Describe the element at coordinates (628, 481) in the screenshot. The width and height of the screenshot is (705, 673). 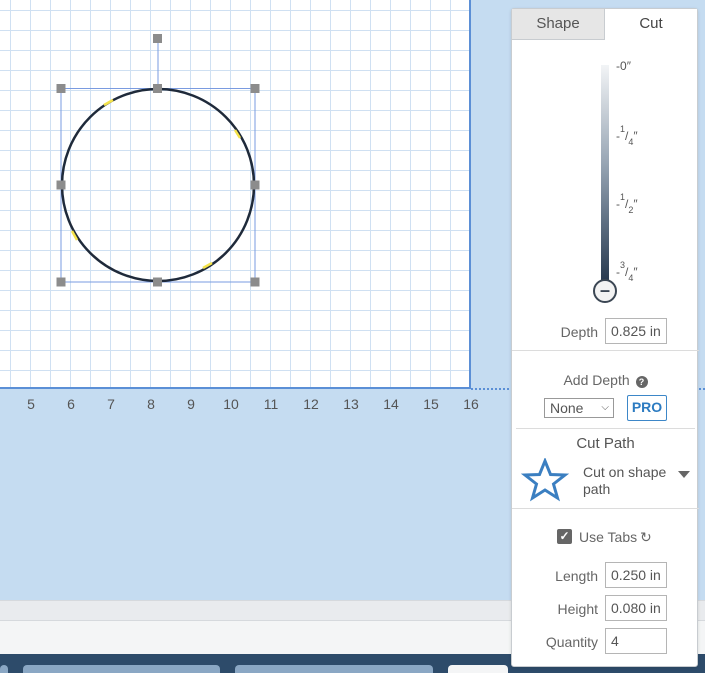
I see `cut-path-value: Cut on shape path` at that location.